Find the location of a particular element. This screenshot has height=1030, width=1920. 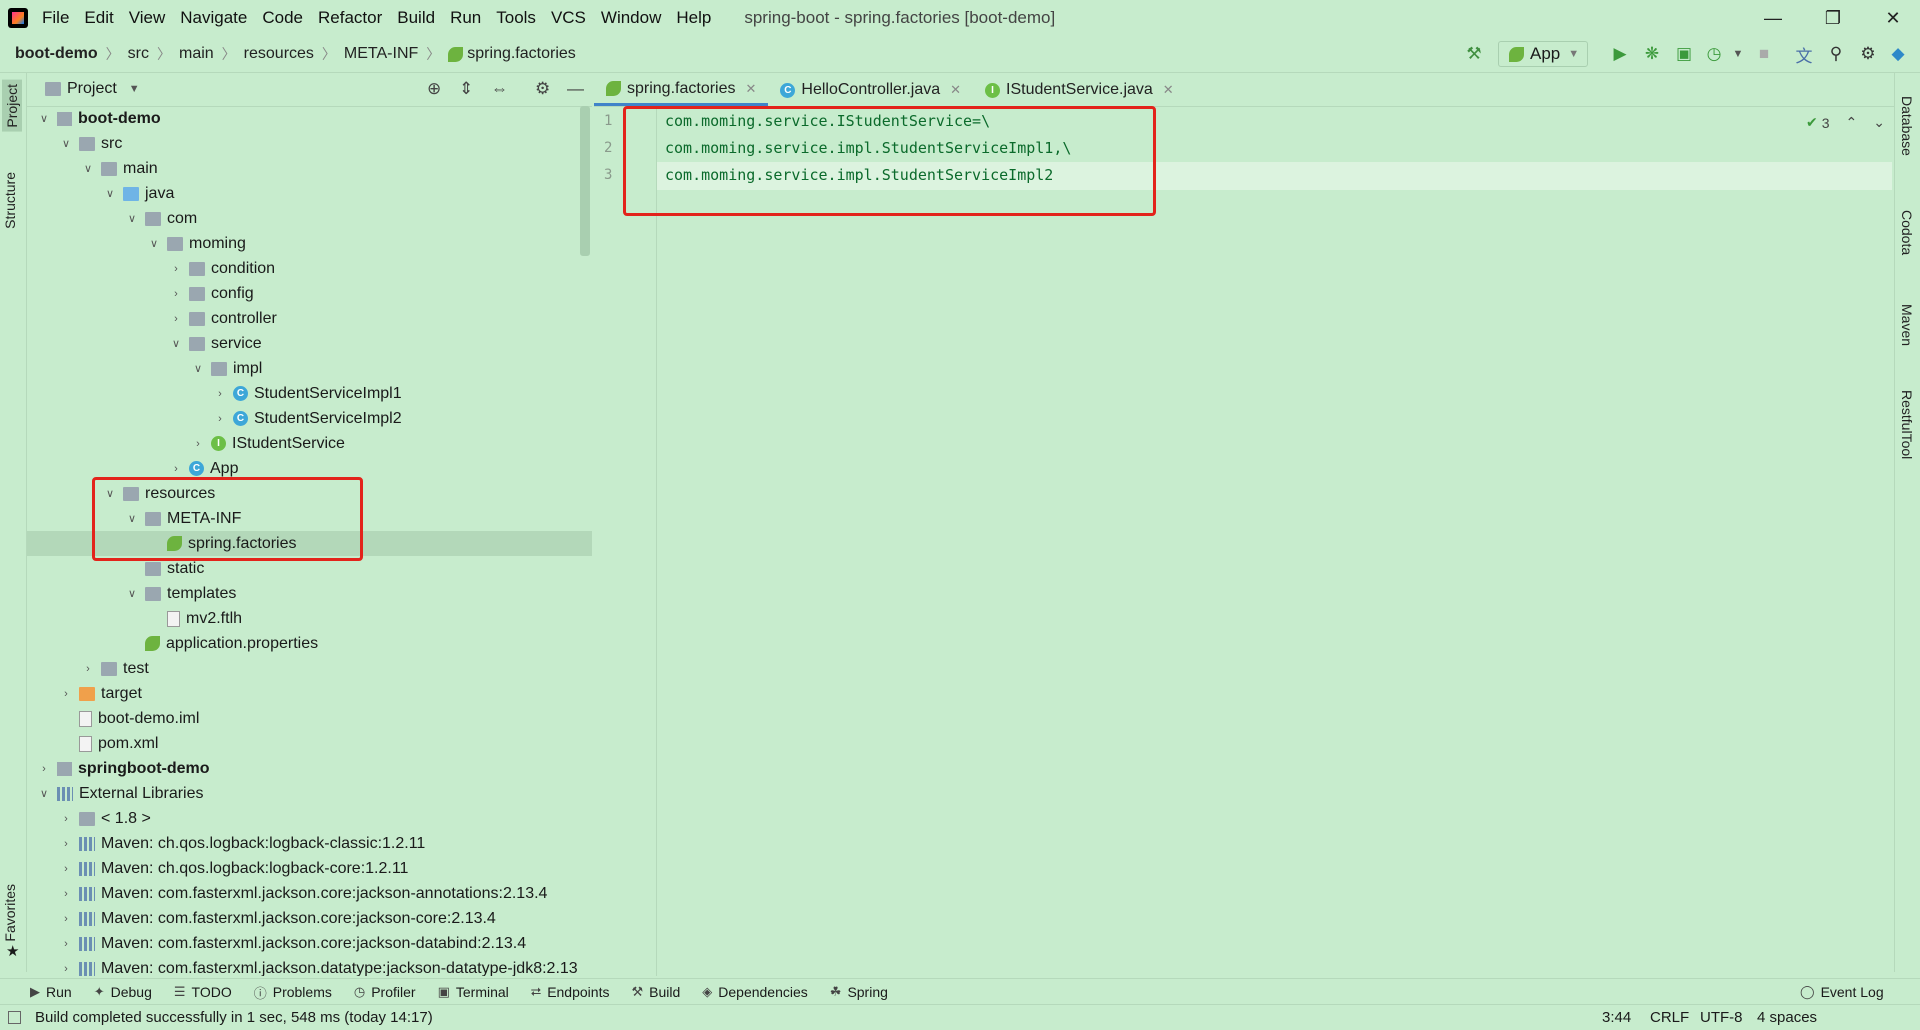

tool-window-build: ⚒ Build is located at coordinates (655, 992).